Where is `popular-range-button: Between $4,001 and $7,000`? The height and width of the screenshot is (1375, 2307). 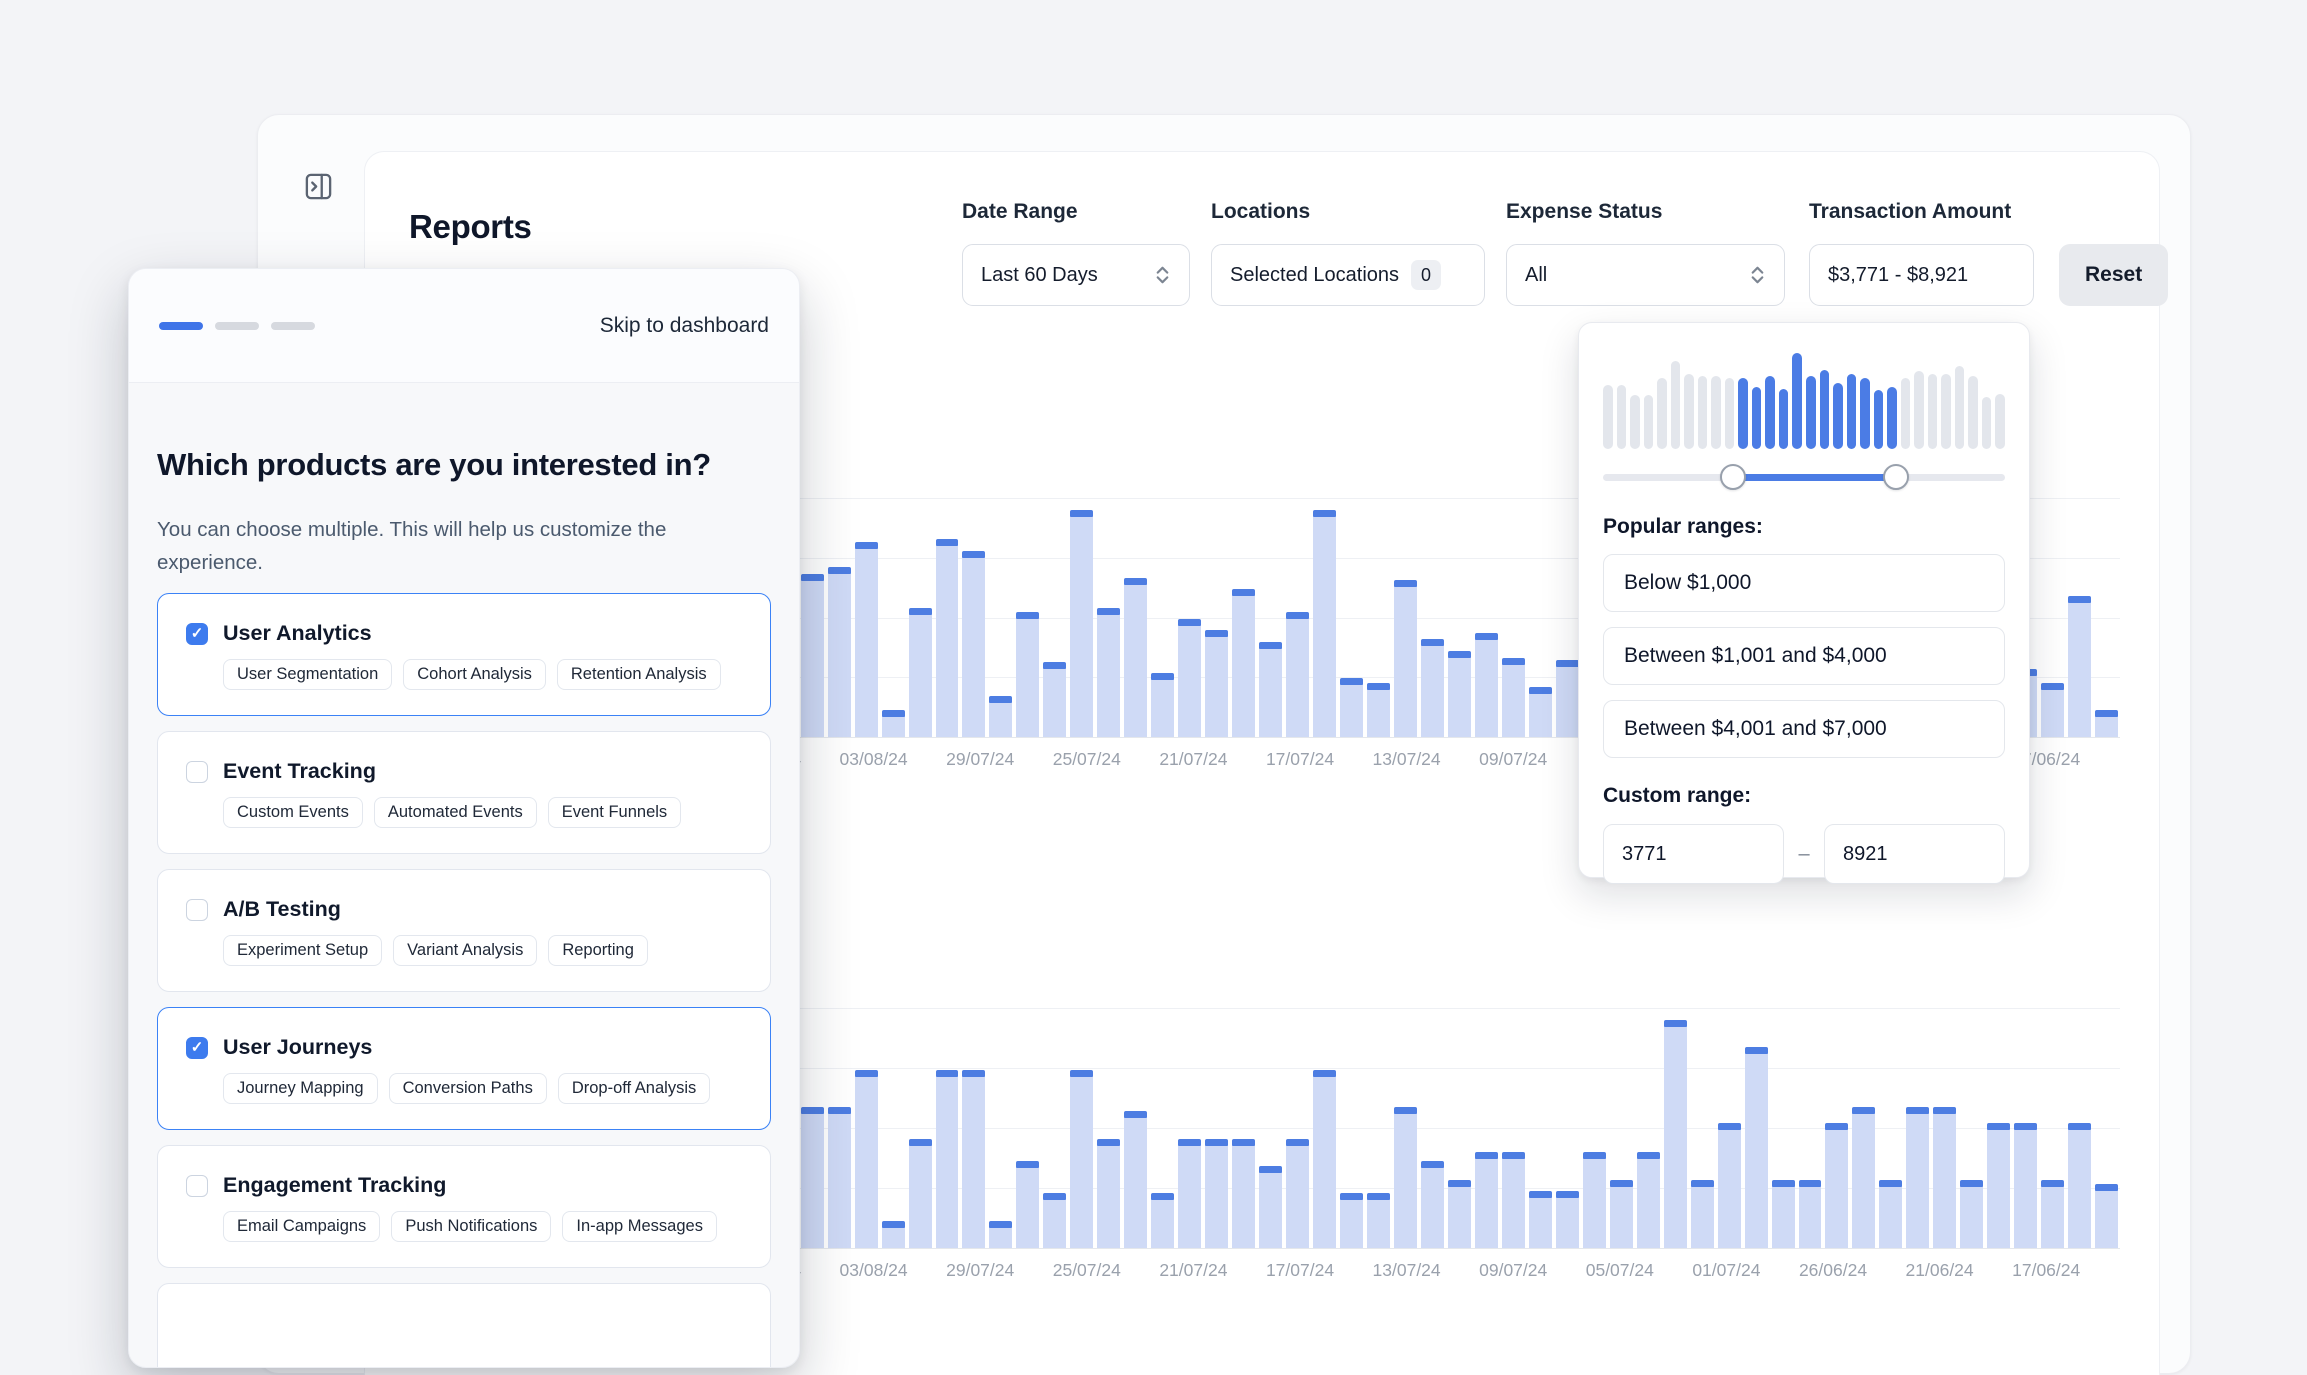
popular-range-button: Between $4,001 and $7,000 is located at coordinates (1804, 729).